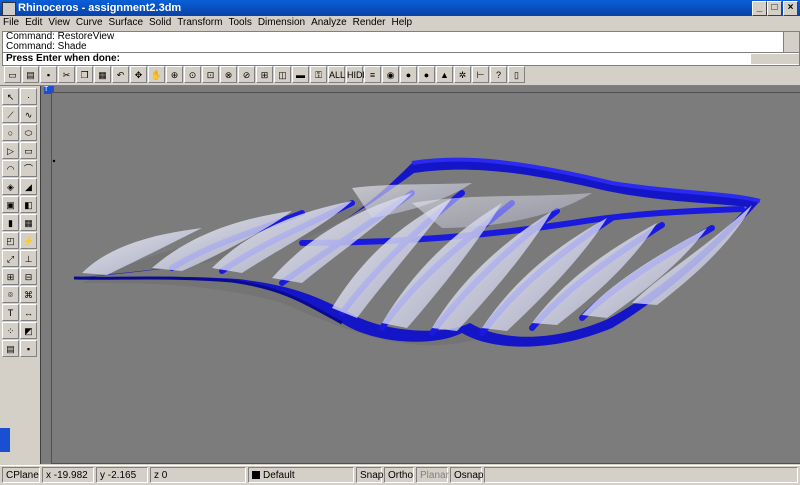 This screenshot has height=485, width=800. What do you see at coordinates (390, 74) in the screenshot?
I see `color-wheel-icon: ◉` at bounding box center [390, 74].